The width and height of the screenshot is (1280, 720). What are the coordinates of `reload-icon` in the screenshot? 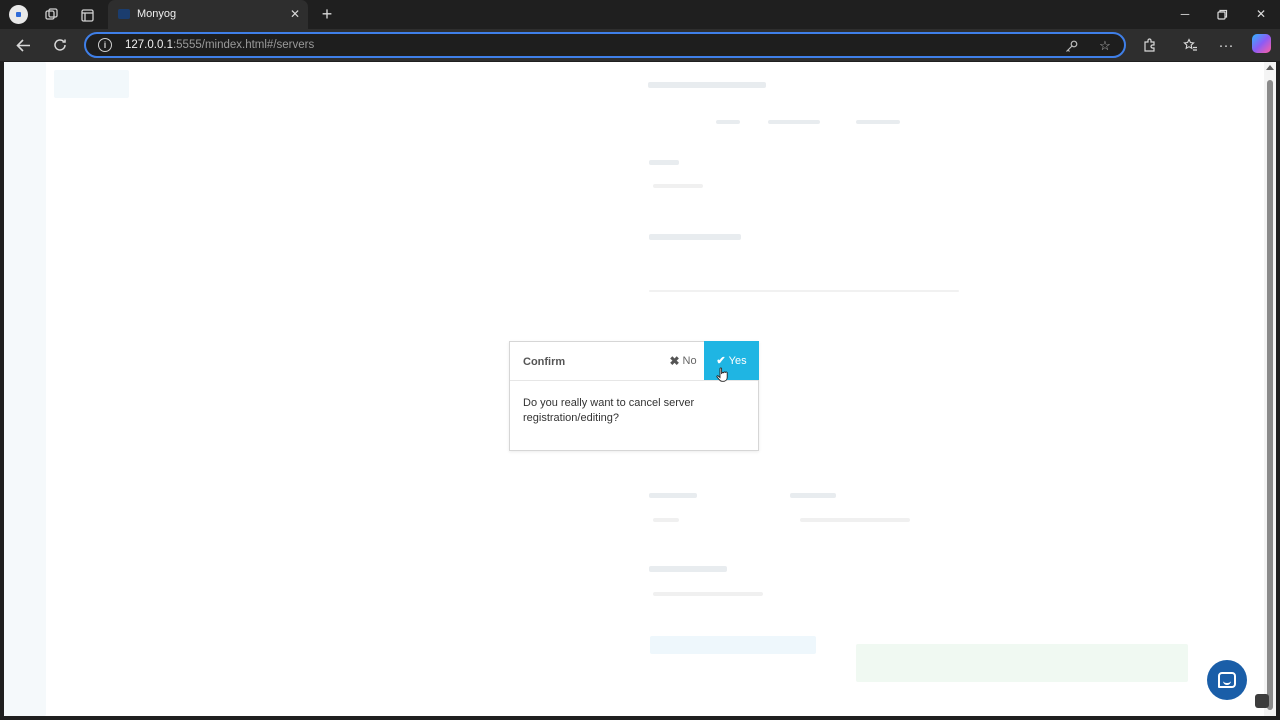 It's located at (60, 45).